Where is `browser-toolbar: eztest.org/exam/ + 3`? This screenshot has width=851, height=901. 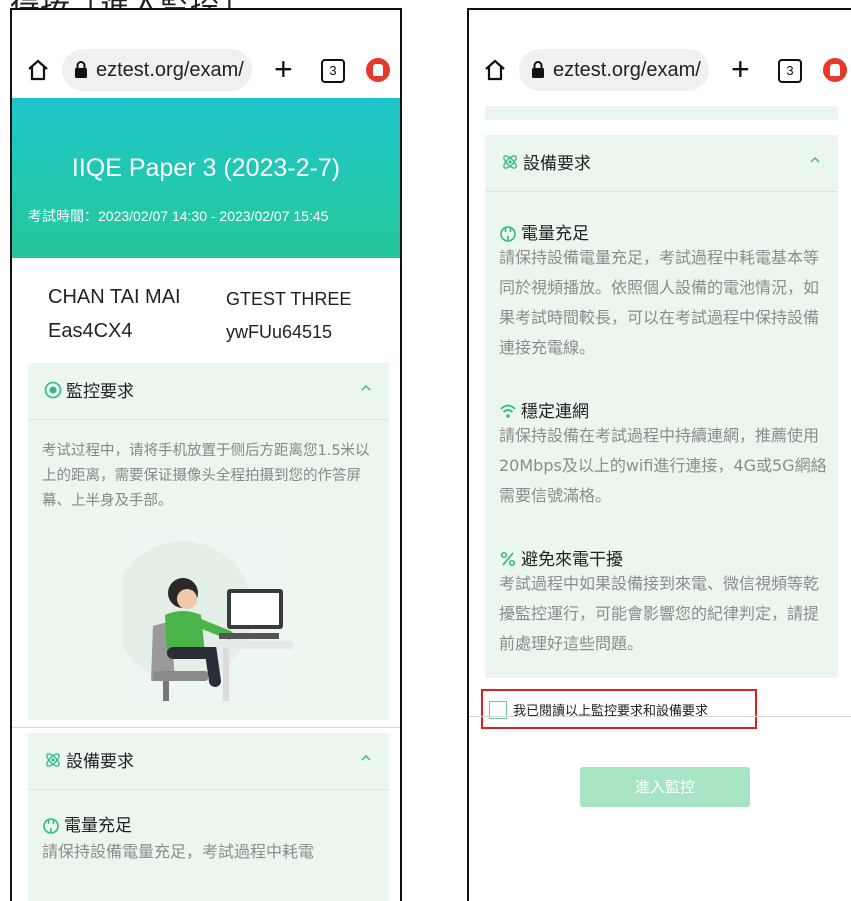 browser-toolbar: eztest.org/exam/ + 3 is located at coordinates (660, 58).